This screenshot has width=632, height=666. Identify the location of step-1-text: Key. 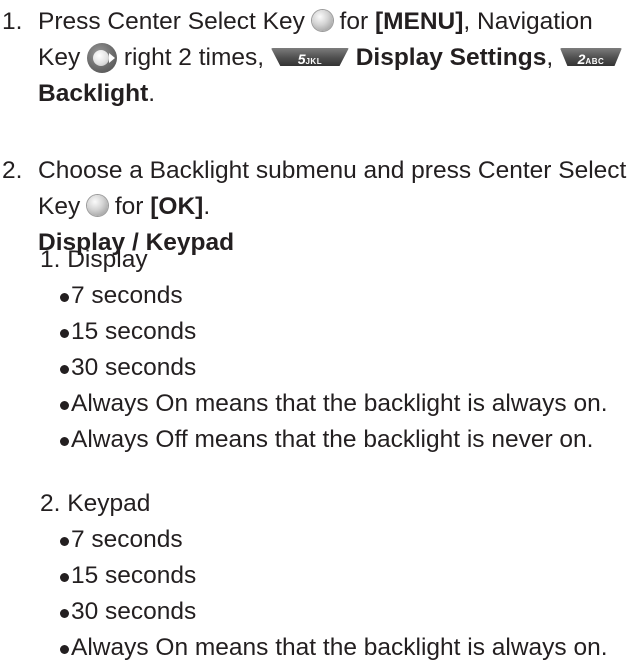
(59, 57).